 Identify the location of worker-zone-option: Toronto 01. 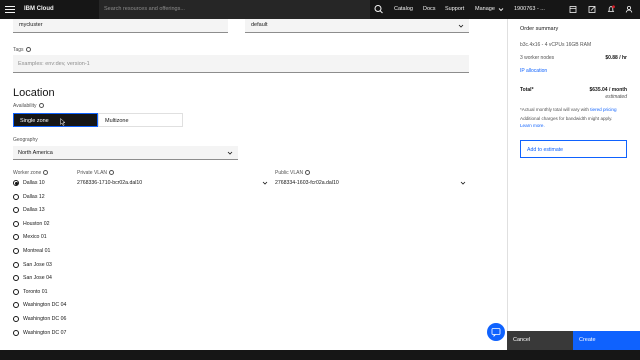
(43, 292).